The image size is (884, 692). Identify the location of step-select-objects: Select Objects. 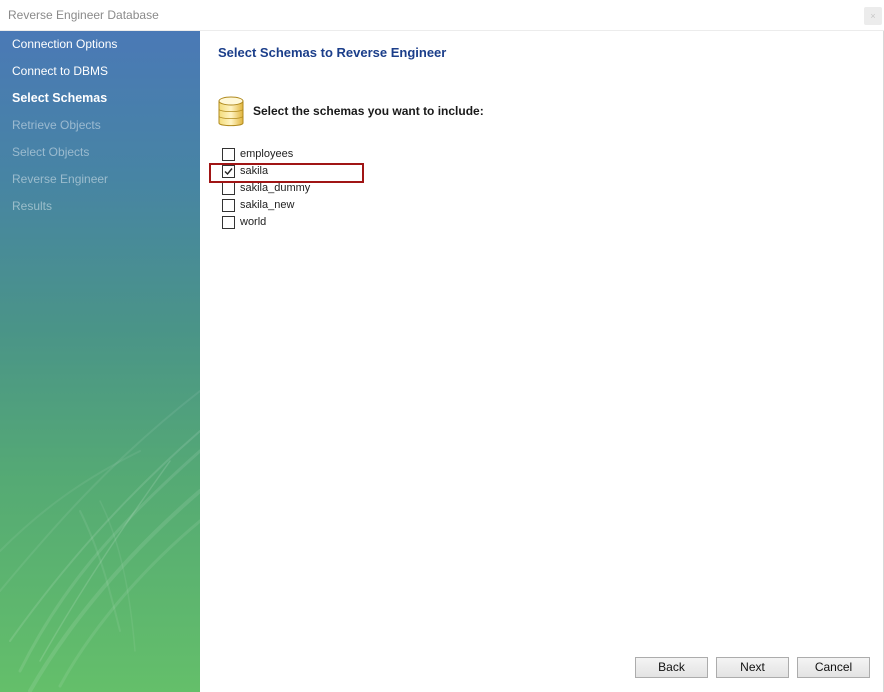
(51, 152).